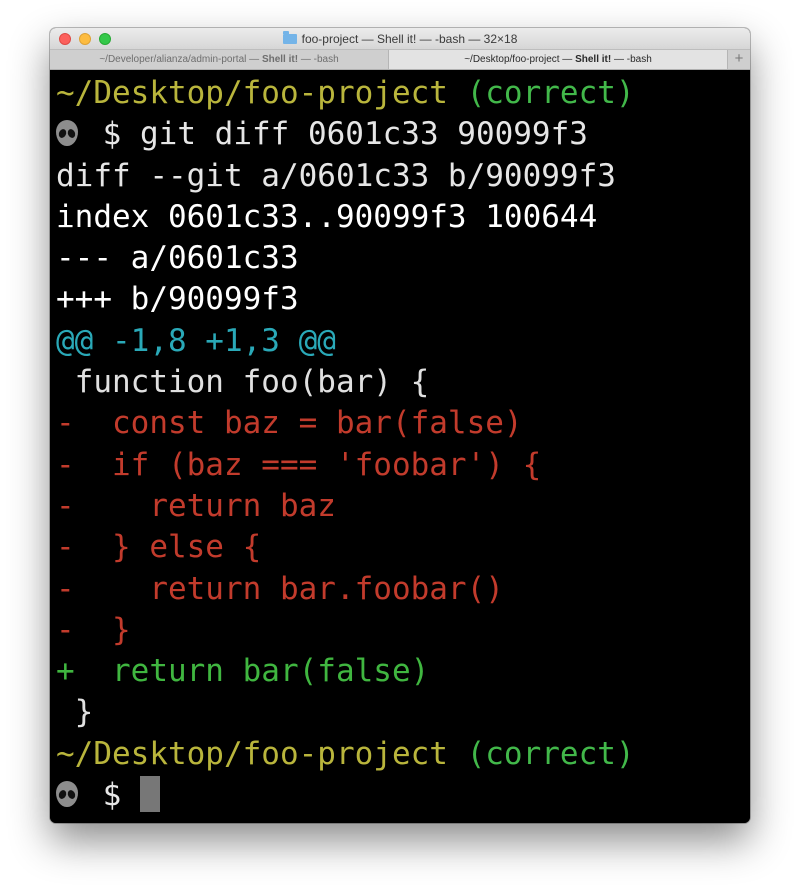 The height and width of the screenshot is (893, 800). Describe the element at coordinates (177, 258) in the screenshot. I see `diff-old-file-line: --- a/0601c33` at that location.